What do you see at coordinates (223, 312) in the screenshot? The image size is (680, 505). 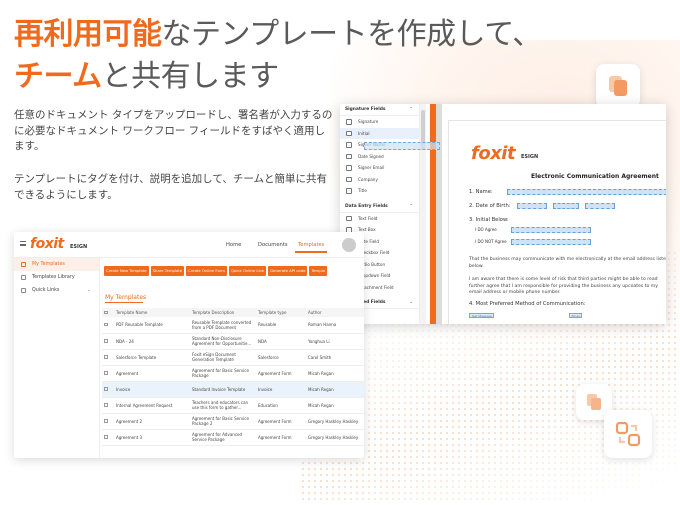 I see `col-header-description: Template Description` at bounding box center [223, 312].